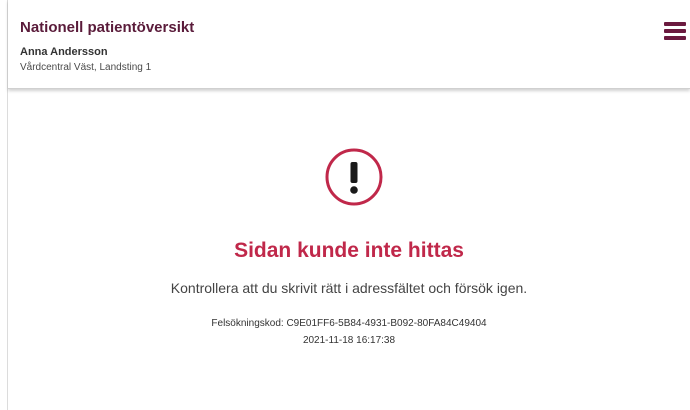  Describe the element at coordinates (349, 340) in the screenshot. I see `error-timestamp: 2021-11-18 16:17:38` at that location.